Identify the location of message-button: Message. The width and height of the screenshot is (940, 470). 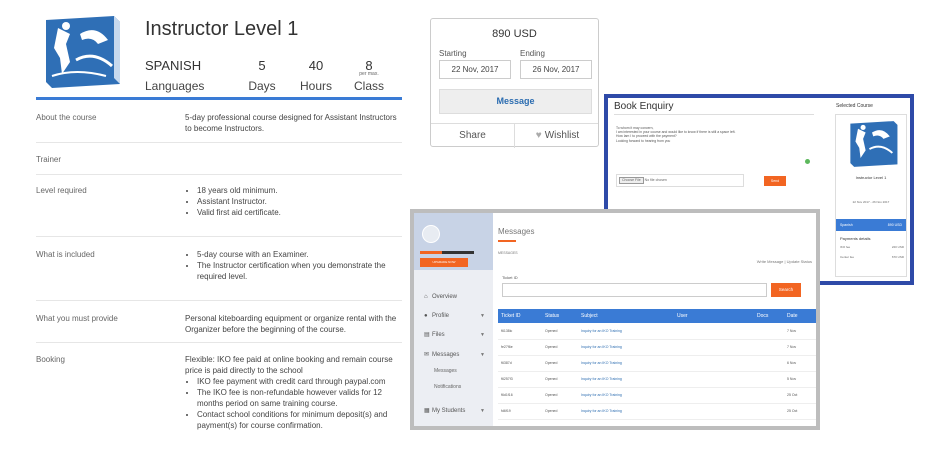
(515, 101).